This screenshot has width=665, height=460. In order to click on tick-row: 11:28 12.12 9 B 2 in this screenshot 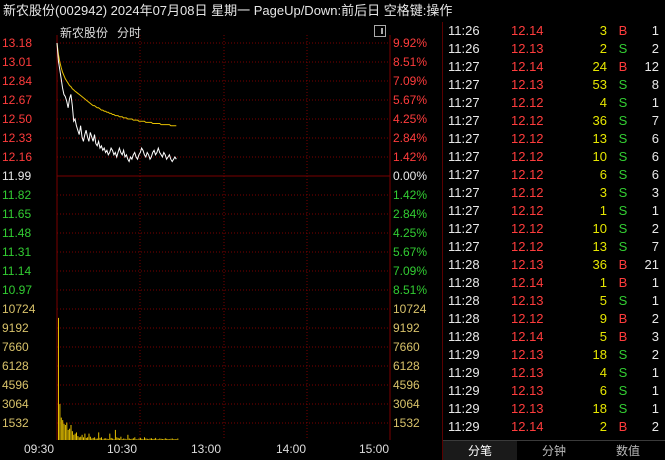, I will do `click(554, 319)`.